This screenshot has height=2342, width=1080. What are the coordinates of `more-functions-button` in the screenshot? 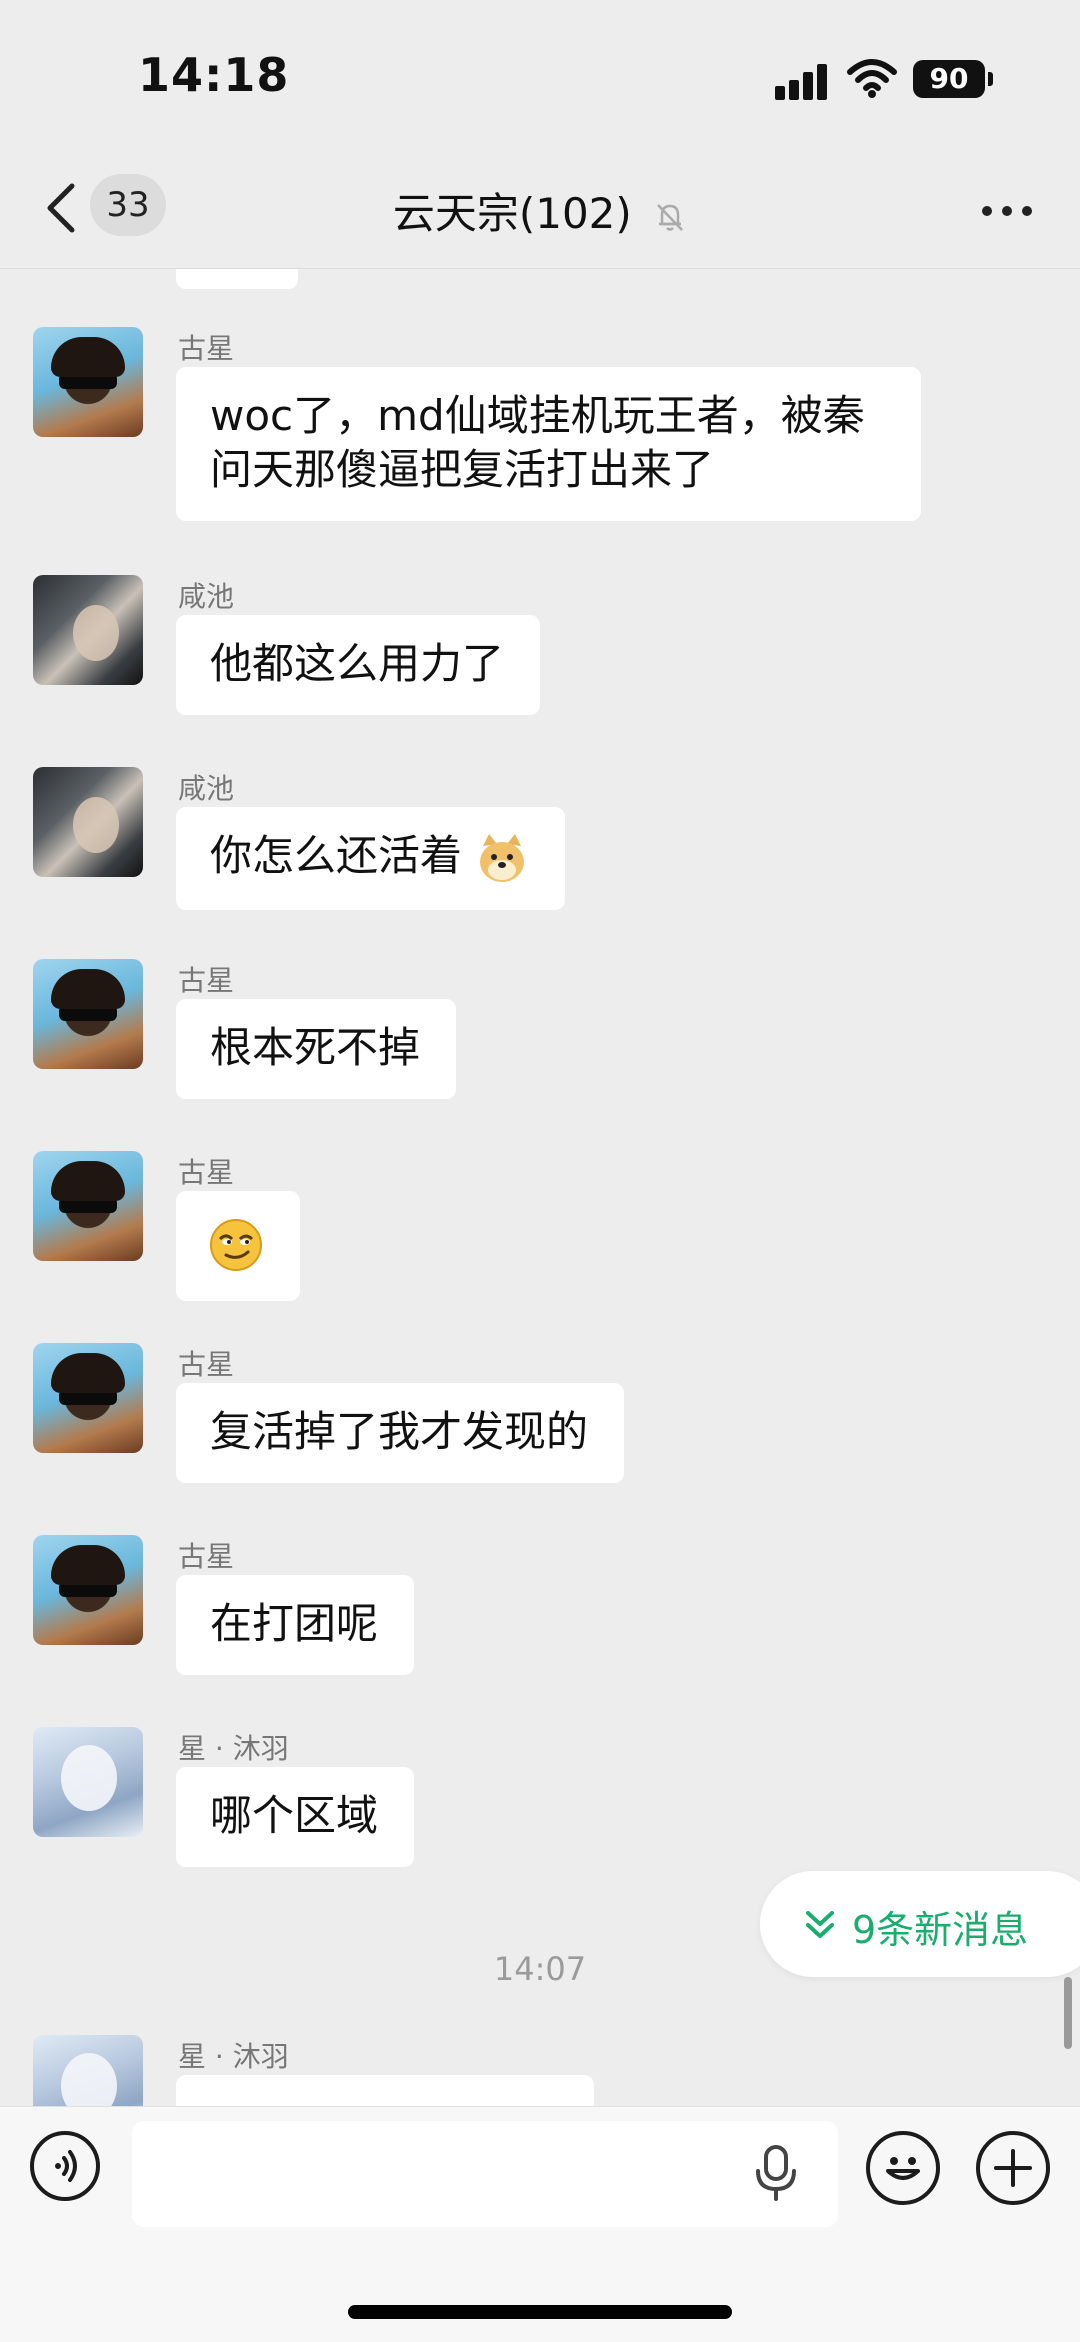 It's located at (1013, 2168).